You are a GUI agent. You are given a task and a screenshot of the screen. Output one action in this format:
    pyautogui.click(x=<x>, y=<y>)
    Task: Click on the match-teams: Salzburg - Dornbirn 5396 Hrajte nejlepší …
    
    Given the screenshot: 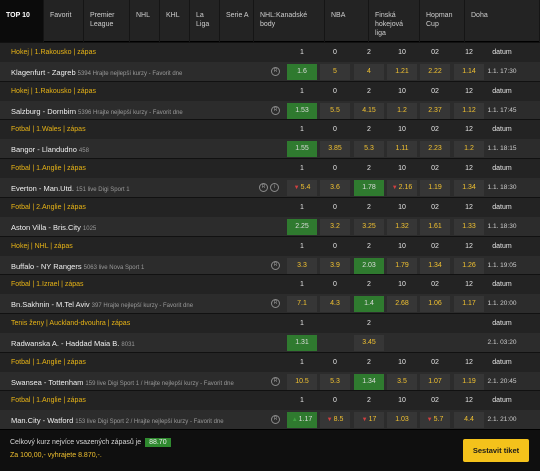 What is the action you would take?
    pyautogui.click(x=97, y=111)
    